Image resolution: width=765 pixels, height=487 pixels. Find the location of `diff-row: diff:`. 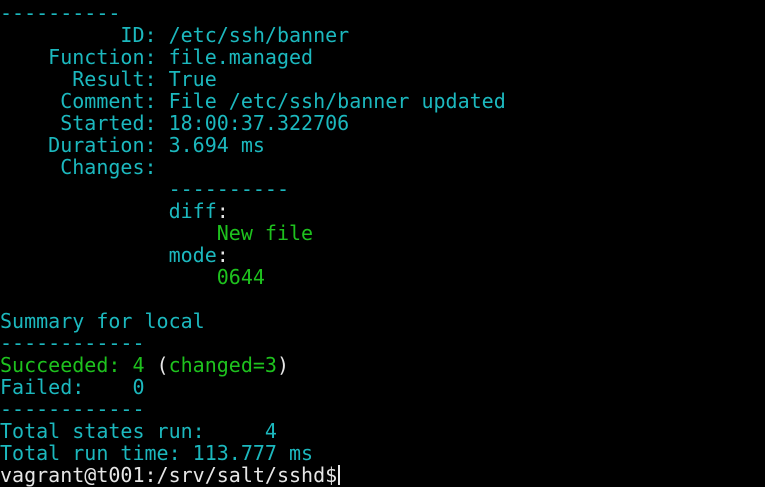

diff-row: diff: is located at coordinates (198, 211).